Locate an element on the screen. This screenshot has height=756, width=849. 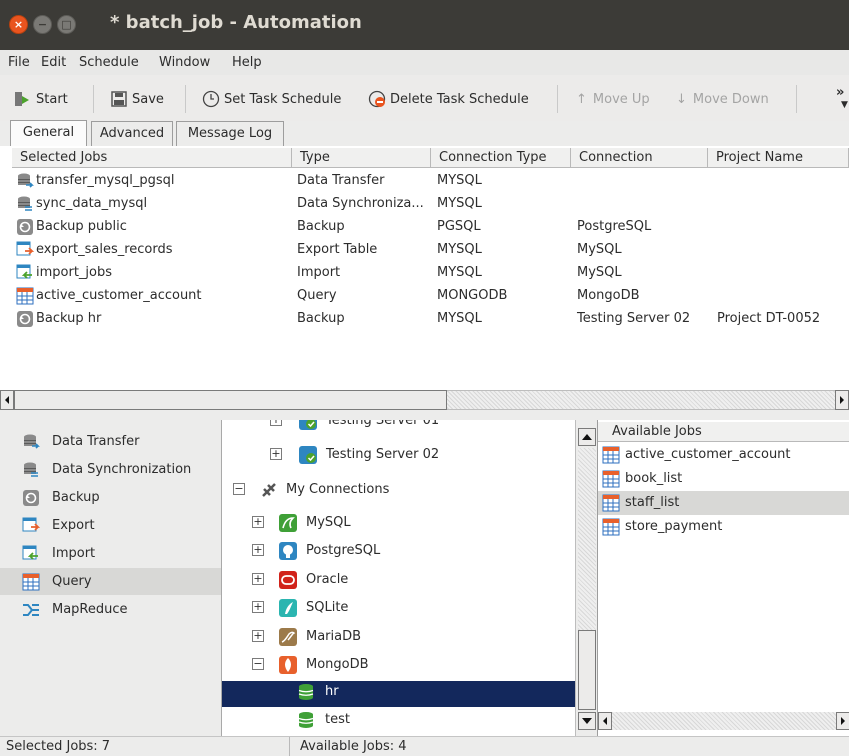
clock-icon is located at coordinates (211, 99).